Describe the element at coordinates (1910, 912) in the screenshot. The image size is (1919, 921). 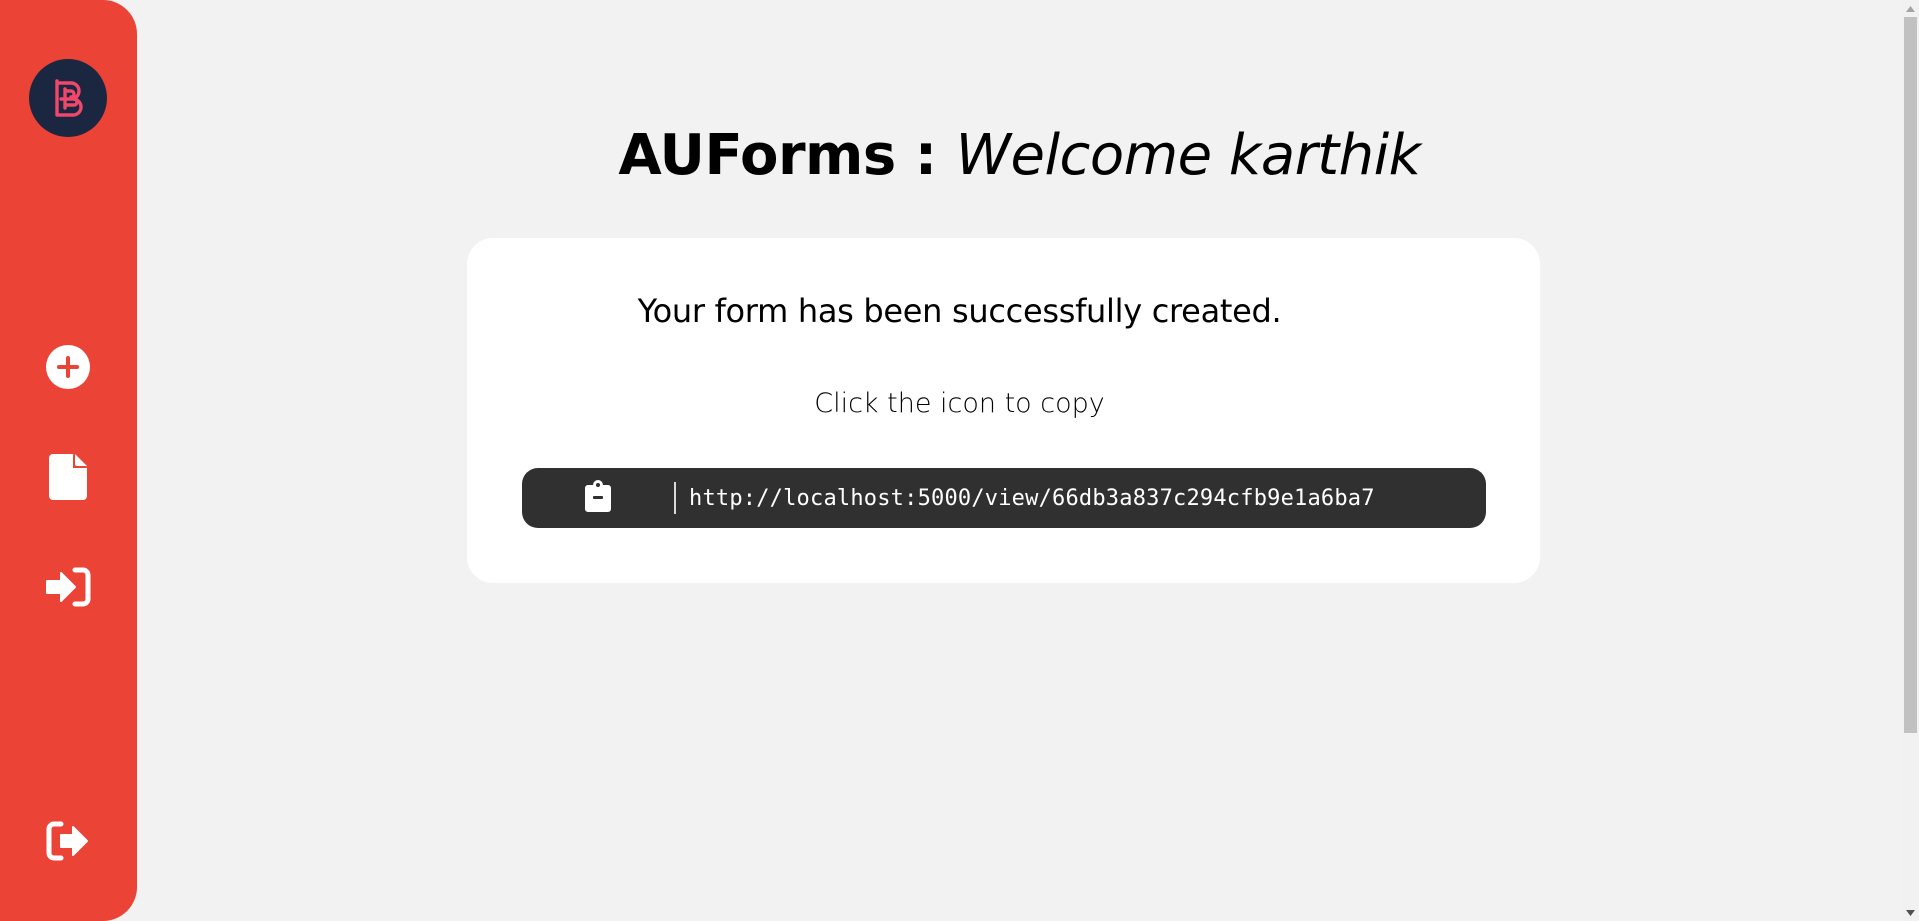
I see `scroll-down-arrow-icon` at that location.